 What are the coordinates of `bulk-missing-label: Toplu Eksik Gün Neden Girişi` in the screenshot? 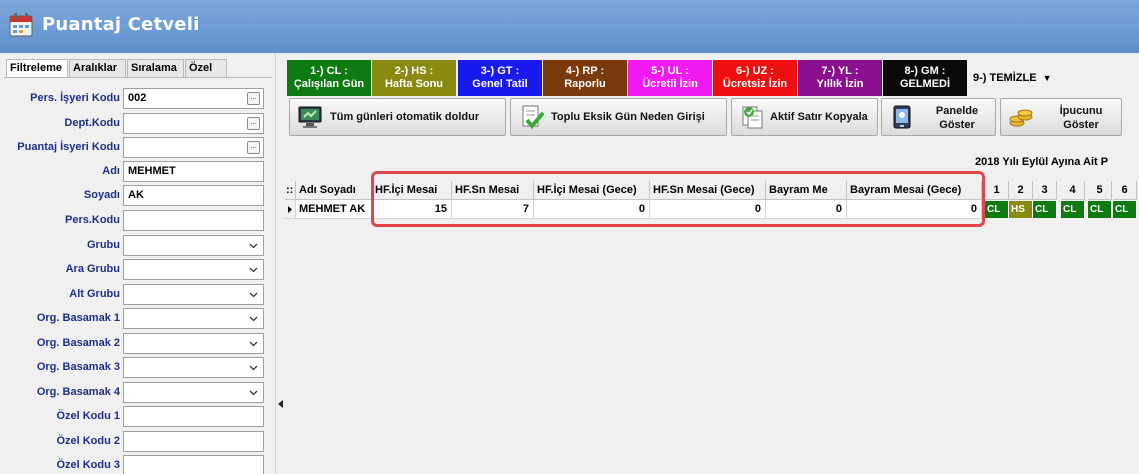 It's located at (628, 117).